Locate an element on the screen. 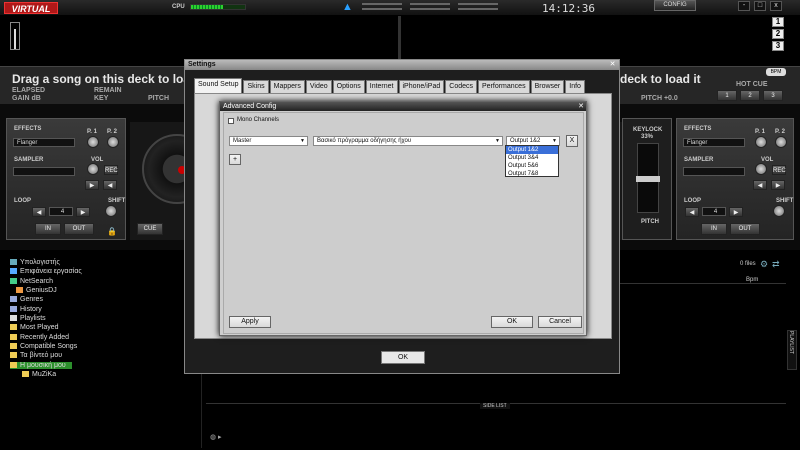  tab-codecs: Codecs is located at coordinates (461, 86).